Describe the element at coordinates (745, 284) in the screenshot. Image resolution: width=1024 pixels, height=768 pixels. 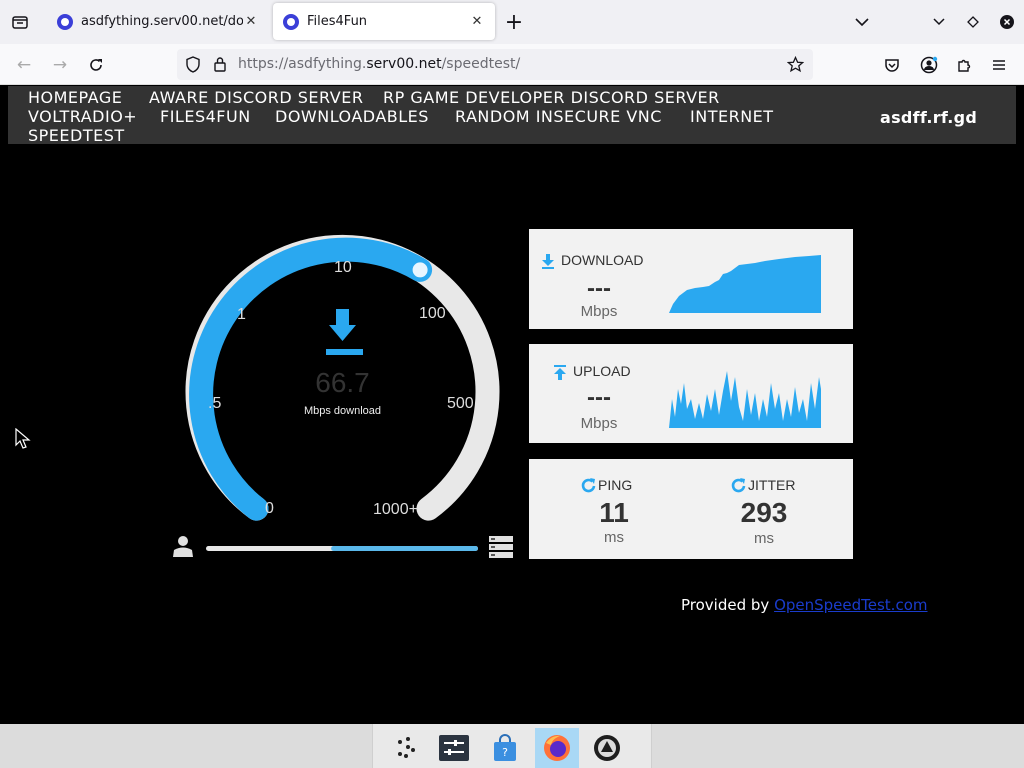
I see `download-graph` at that location.